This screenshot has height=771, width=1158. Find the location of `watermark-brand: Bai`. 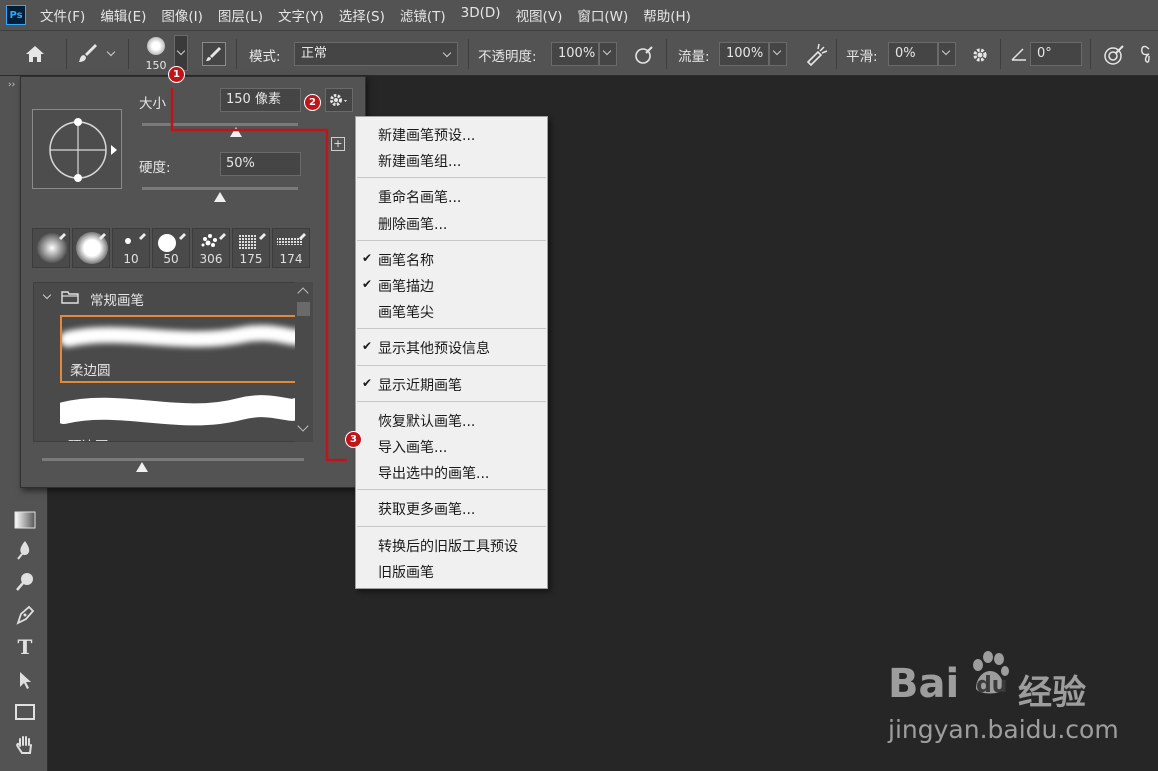

watermark-brand: Bai is located at coordinates (924, 684).